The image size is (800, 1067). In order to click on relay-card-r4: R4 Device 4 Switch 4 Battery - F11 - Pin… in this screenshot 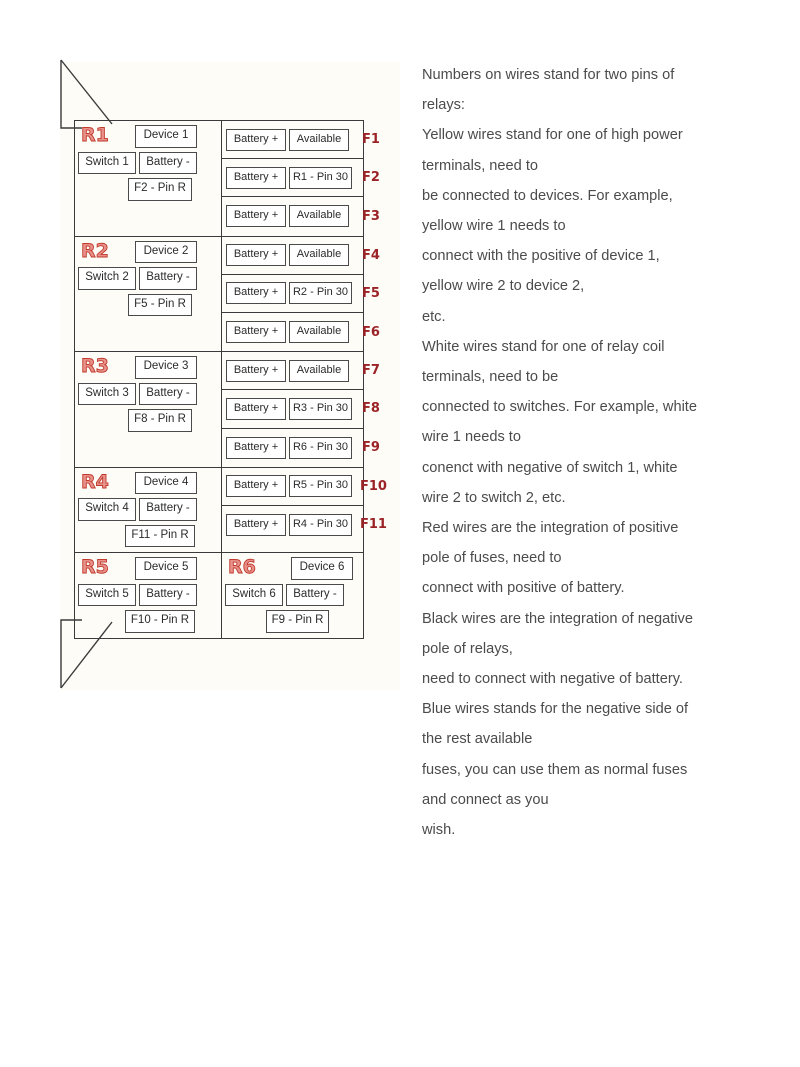, I will do `click(148, 510)`.